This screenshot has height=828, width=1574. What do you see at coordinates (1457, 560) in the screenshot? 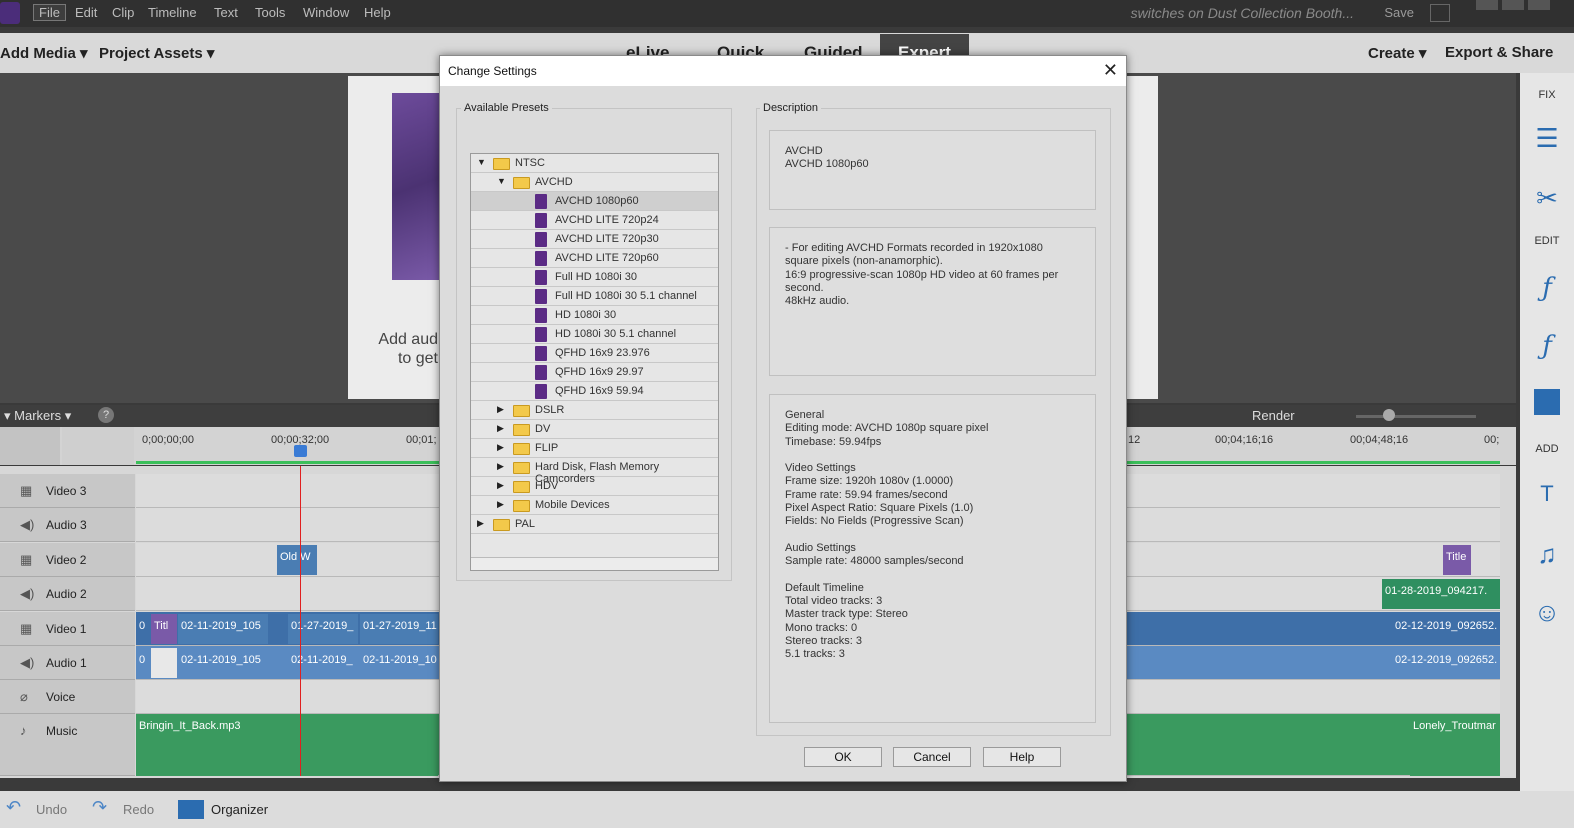
I see `clip-title: Title` at bounding box center [1457, 560].